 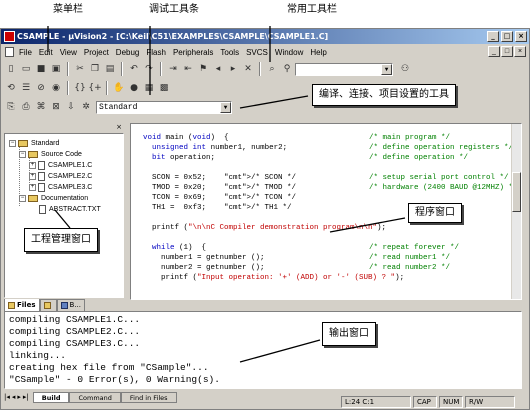 What do you see at coordinates (56, 107) in the screenshot?
I see `stop-build-icon: ⊠` at bounding box center [56, 107].